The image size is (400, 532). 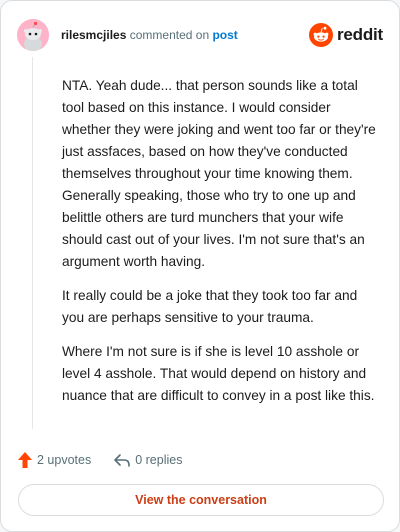 I want to click on comment-header: rilesmcjiles commented on post reddit, so click(x=200, y=35).